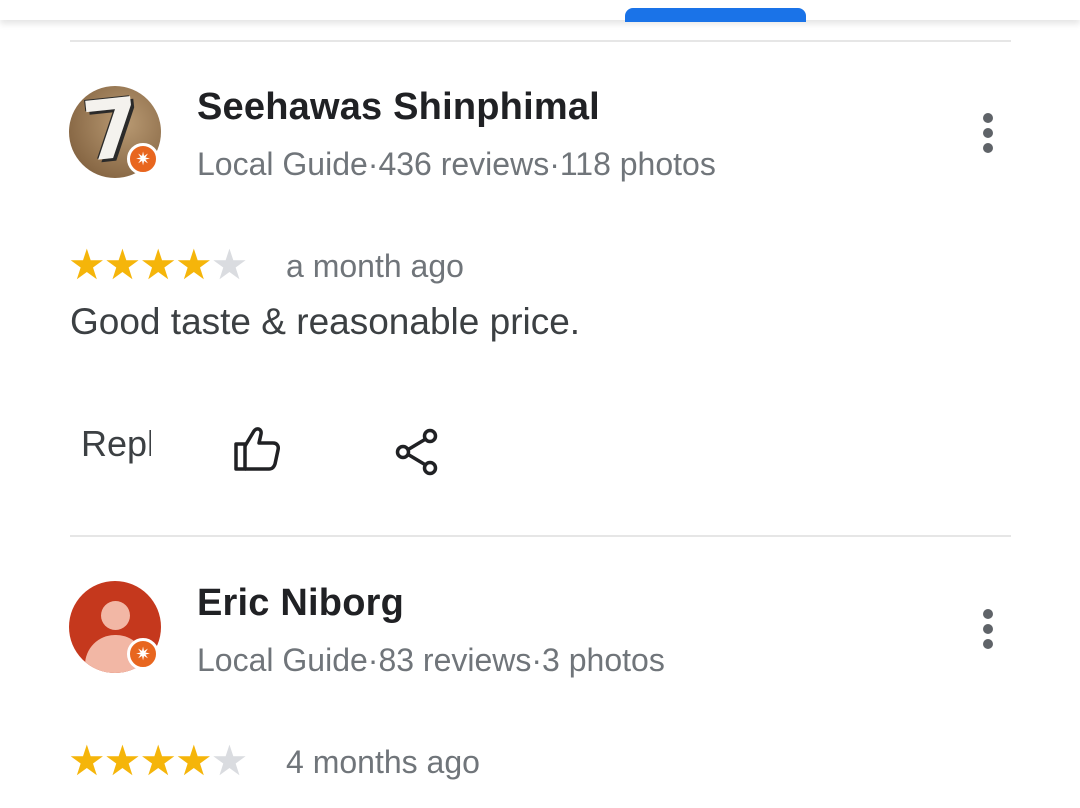 The height and width of the screenshot is (808, 1080). I want to click on share-icon, so click(419, 452).